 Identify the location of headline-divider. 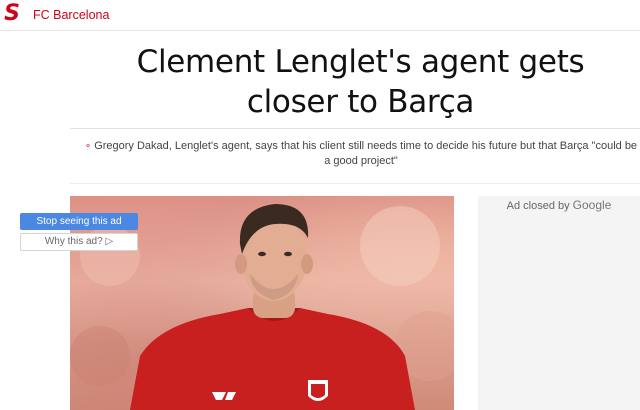
(355, 128).